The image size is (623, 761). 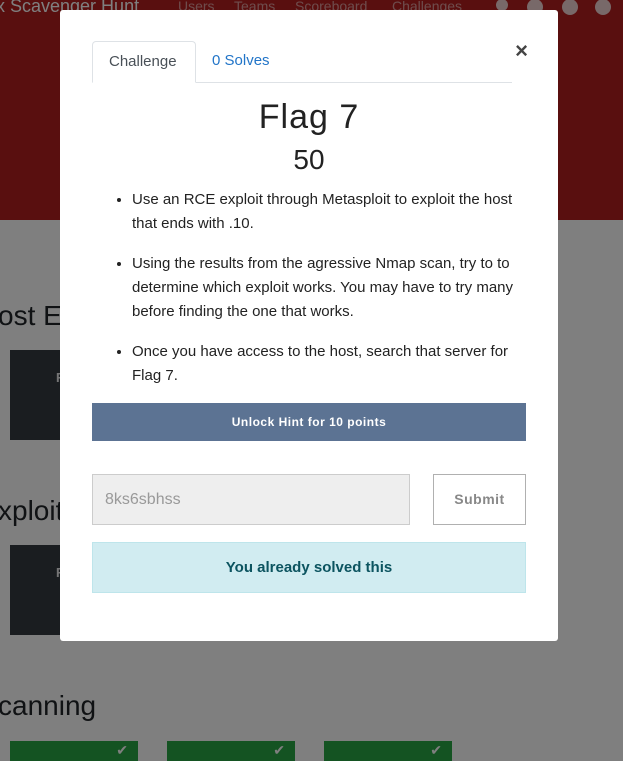 What do you see at coordinates (479, 499) in the screenshot?
I see `submit-button: Submit` at bounding box center [479, 499].